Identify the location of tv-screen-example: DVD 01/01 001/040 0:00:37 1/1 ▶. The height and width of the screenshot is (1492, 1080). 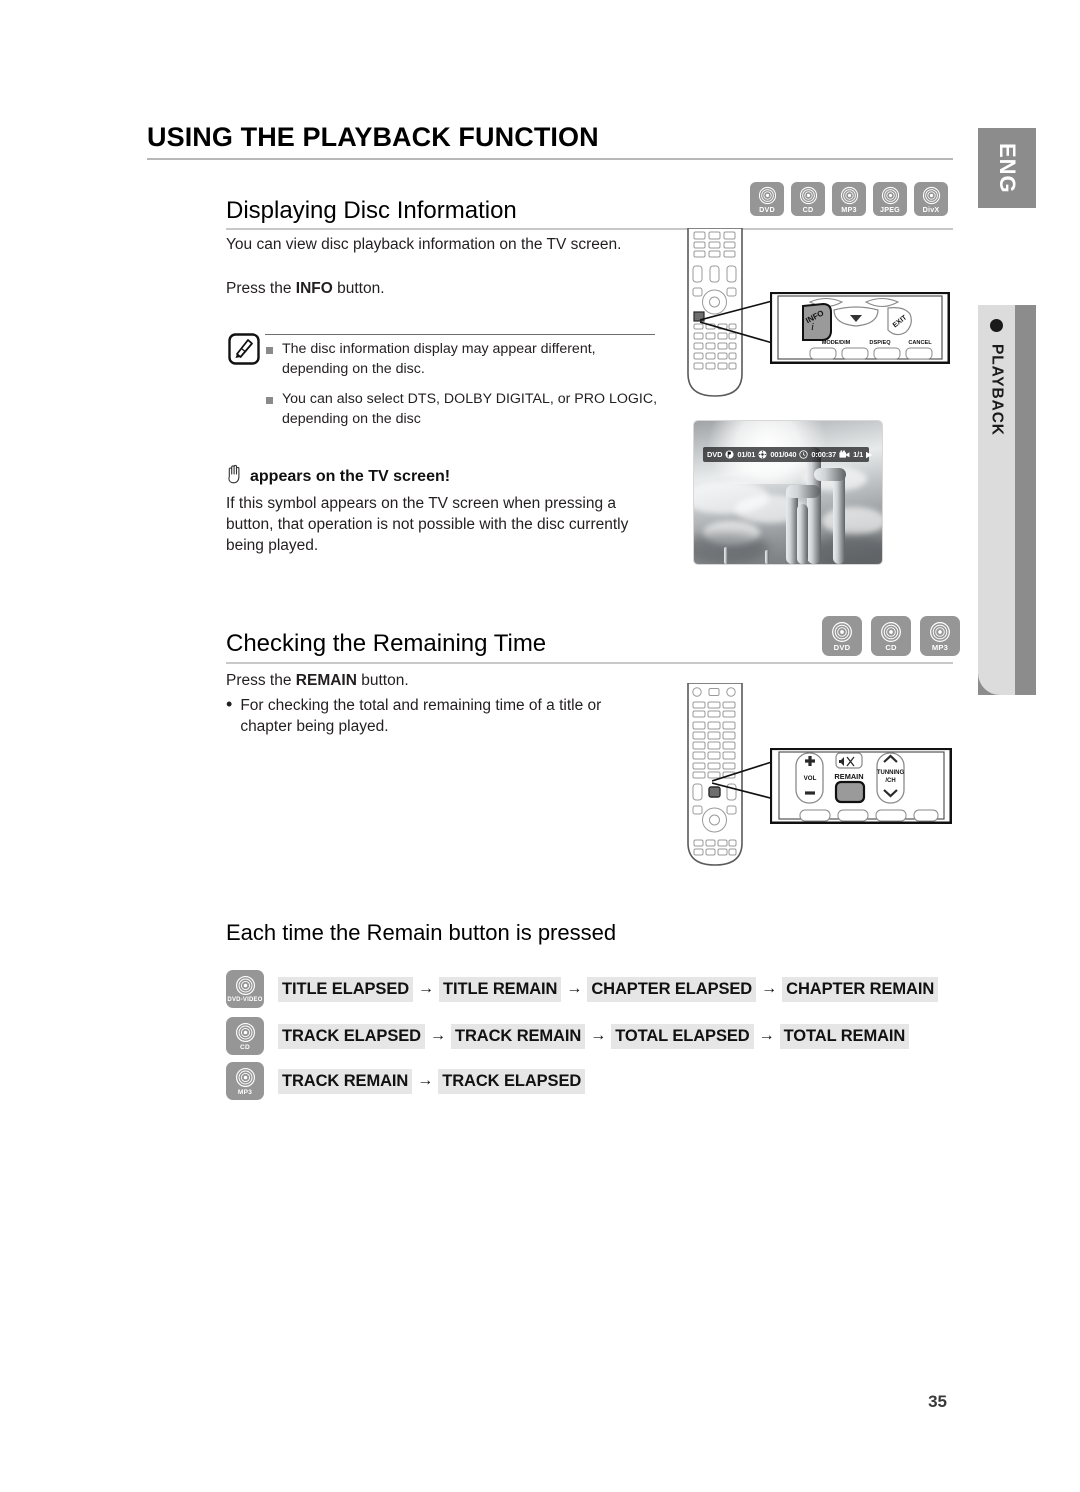
(788, 492).